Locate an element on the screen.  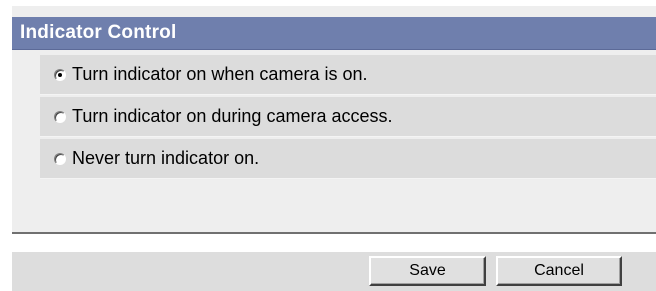
radio-selected-dot is located at coordinates (60, 74).